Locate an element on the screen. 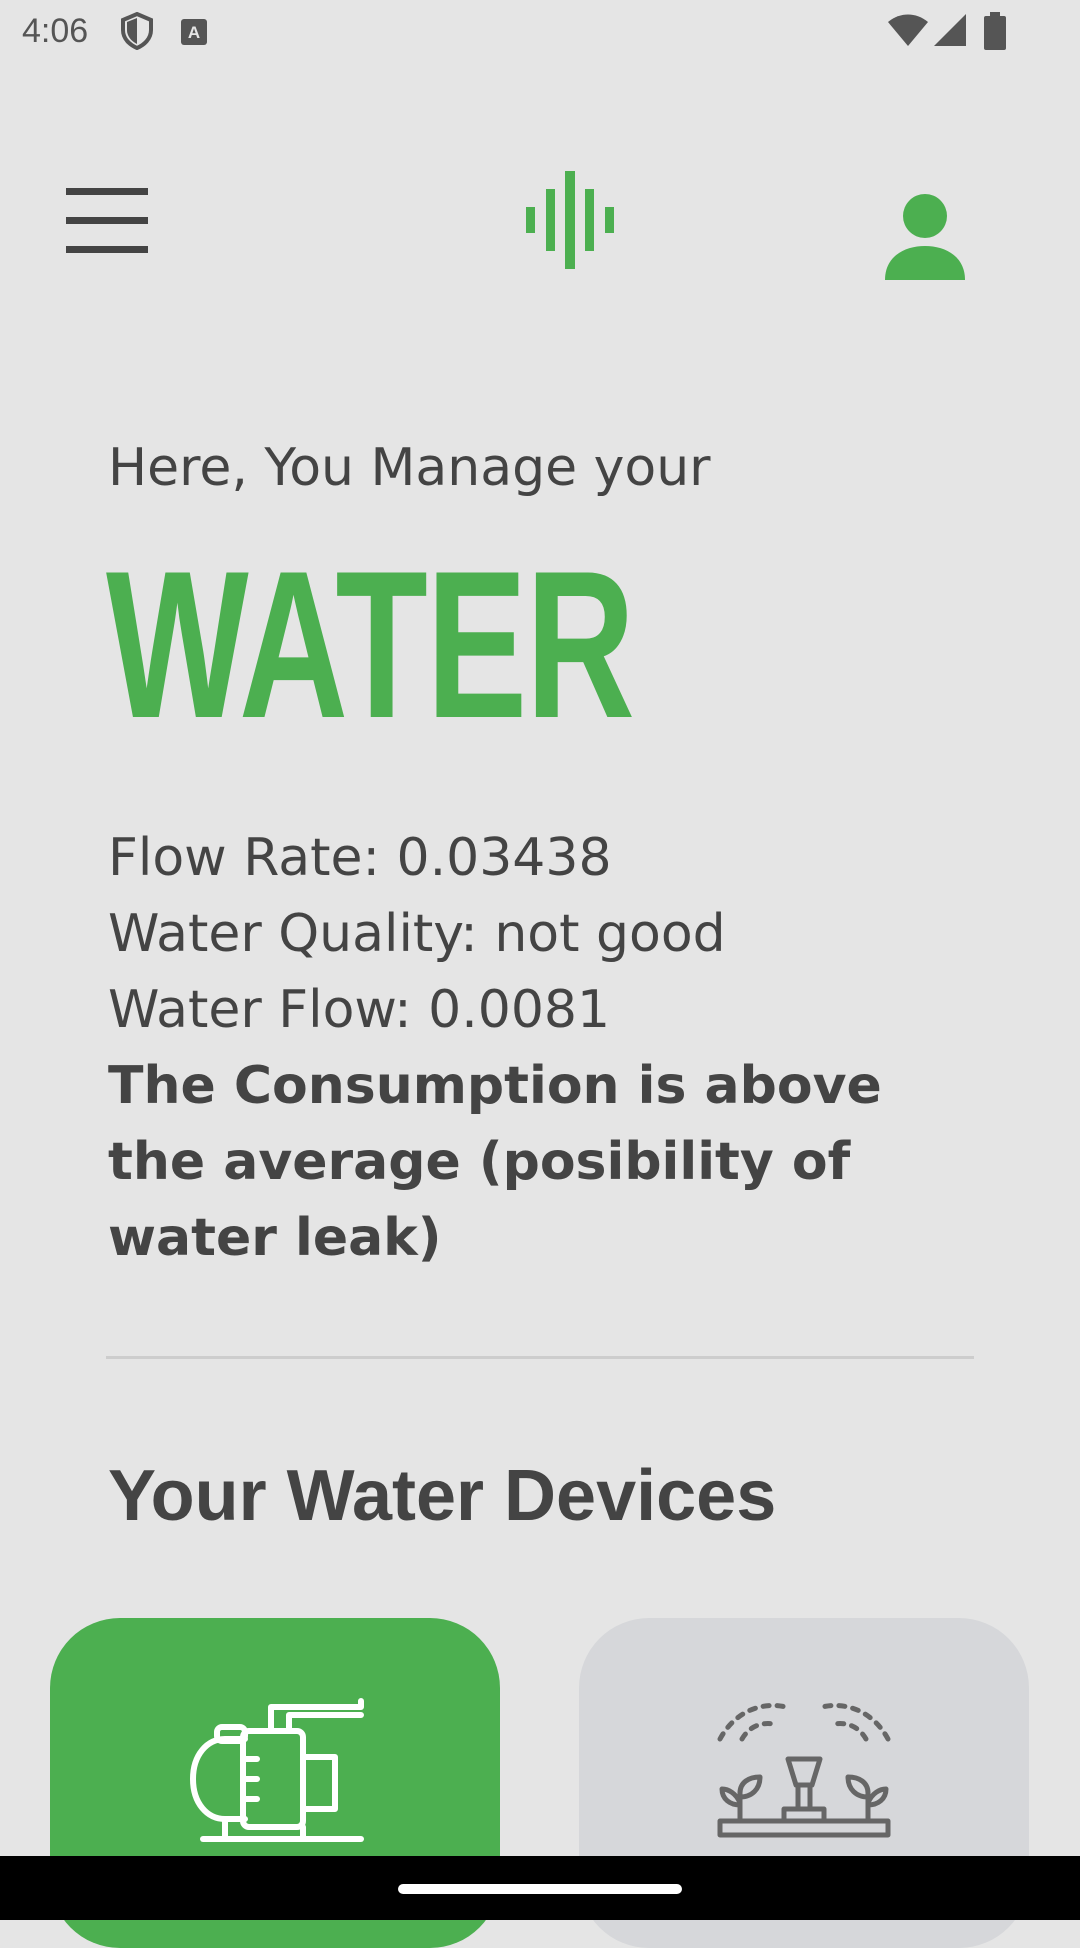 Image resolution: width=1080 pixels, height=1948 pixels. water-quality-text: Water Quality: not good is located at coordinates (417, 934).